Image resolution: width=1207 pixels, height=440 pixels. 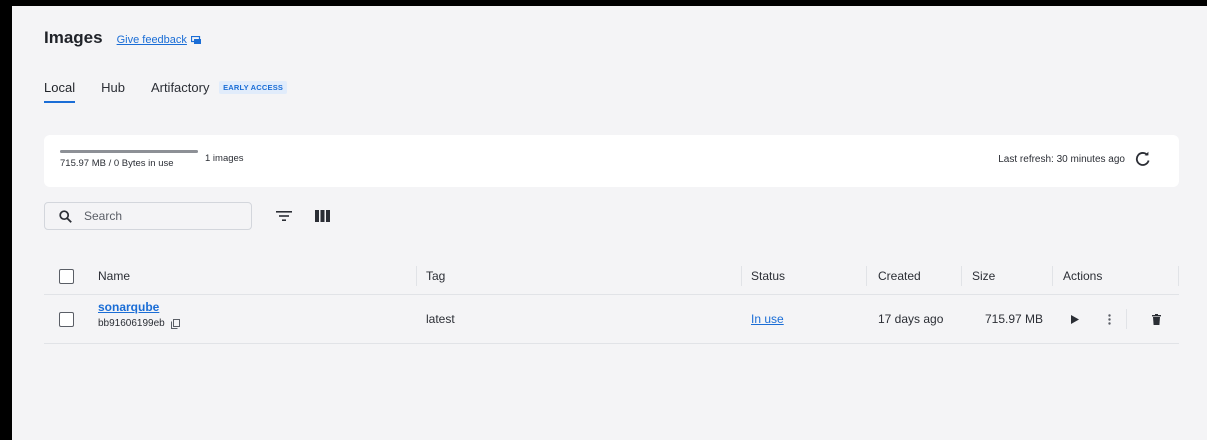 What do you see at coordinates (6, 220) in the screenshot?
I see `left-edge` at bounding box center [6, 220].